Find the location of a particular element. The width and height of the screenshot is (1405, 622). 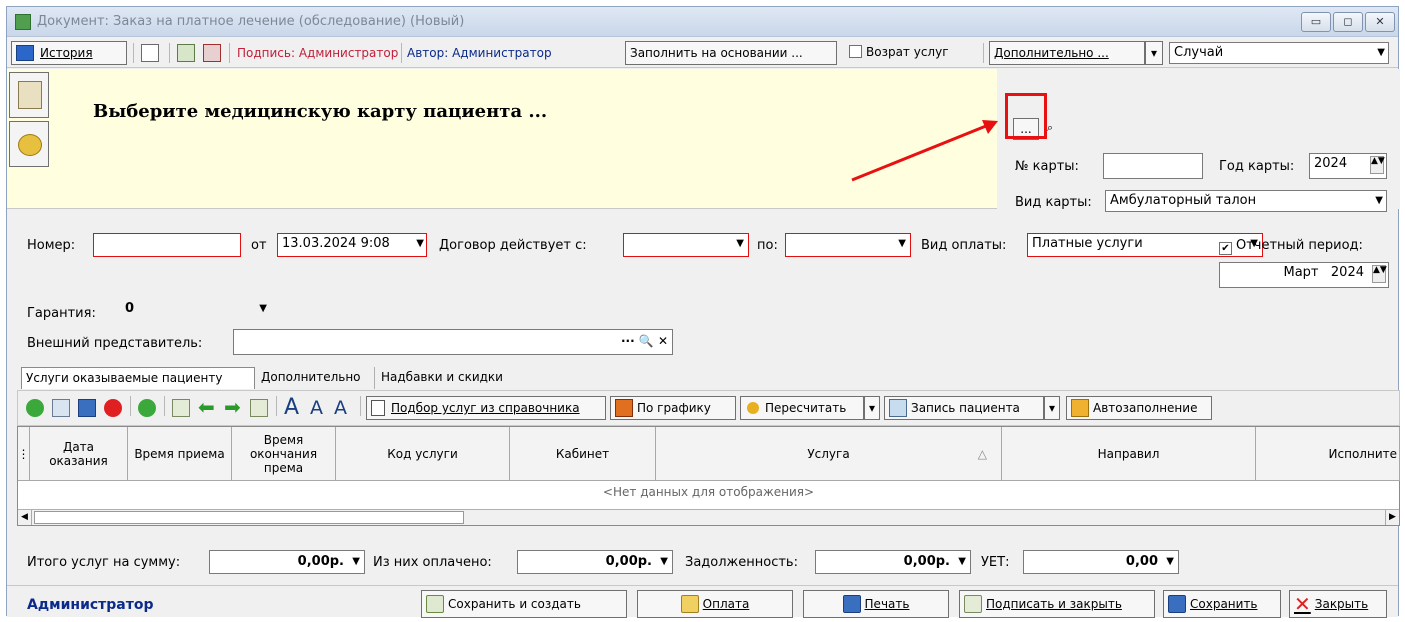

period-month: Март is located at coordinates (1301, 272).